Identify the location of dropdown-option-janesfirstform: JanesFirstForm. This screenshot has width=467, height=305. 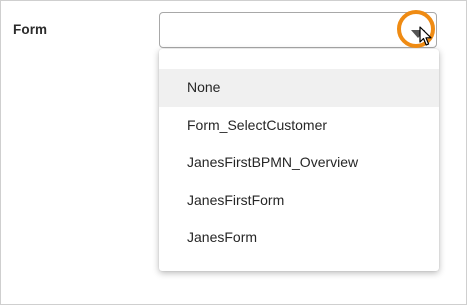
(299, 201).